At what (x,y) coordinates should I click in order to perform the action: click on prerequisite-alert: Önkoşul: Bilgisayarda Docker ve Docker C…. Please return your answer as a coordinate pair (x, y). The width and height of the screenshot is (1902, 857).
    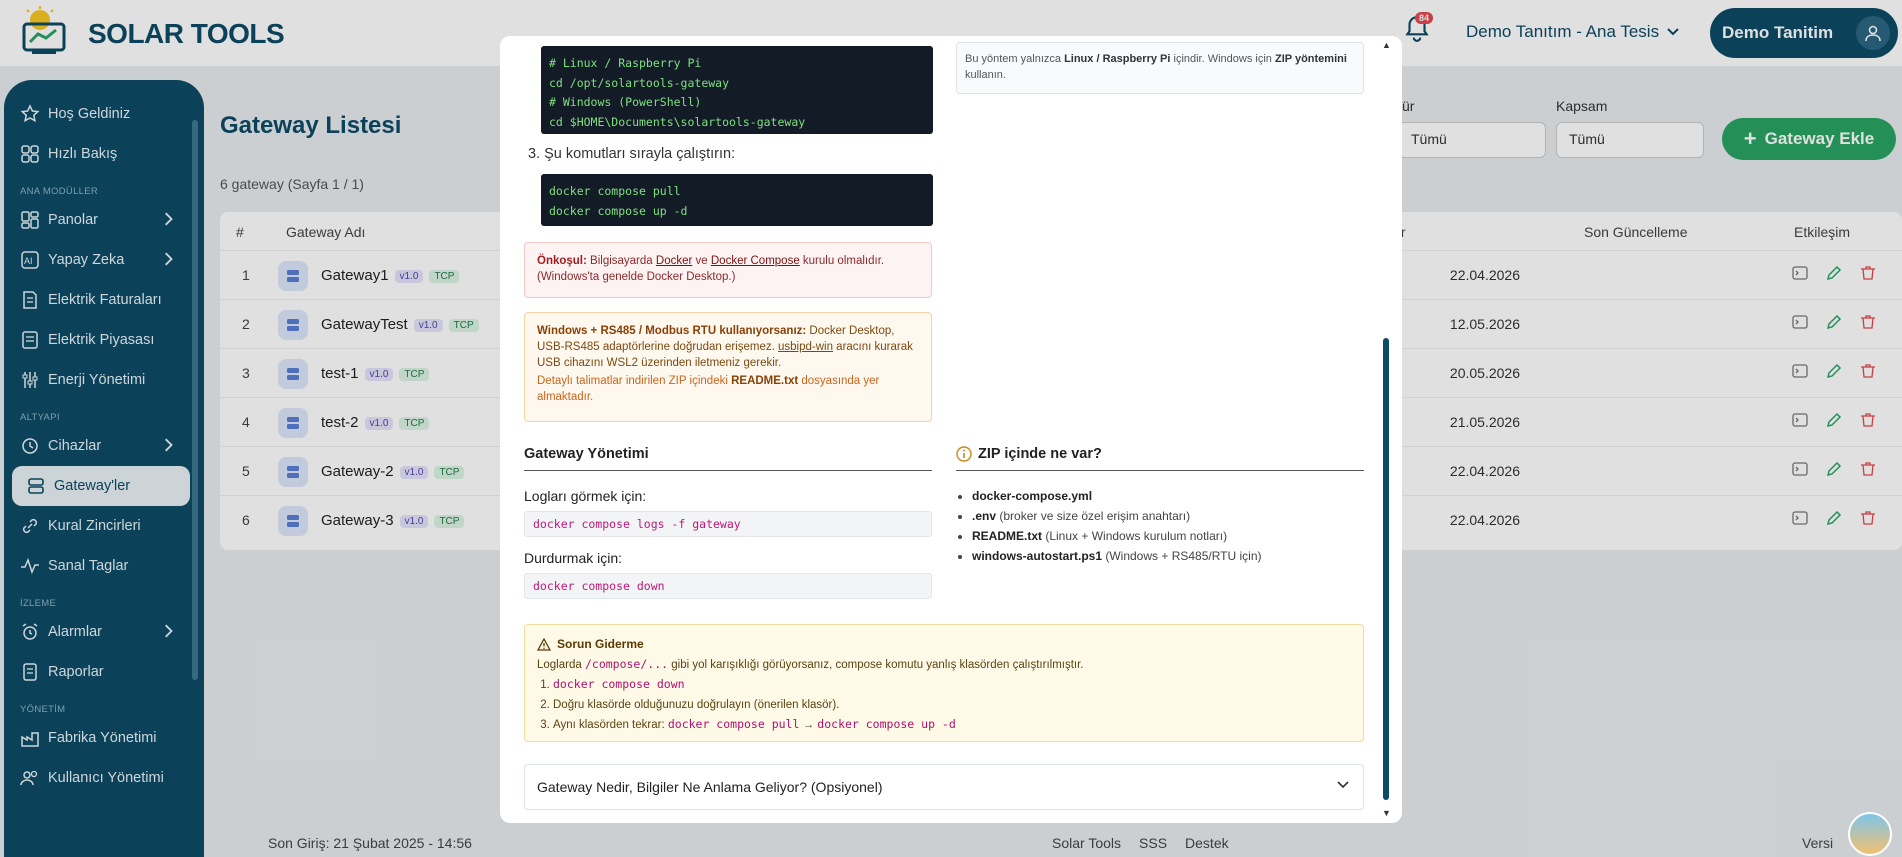
    Looking at the image, I should click on (728, 270).